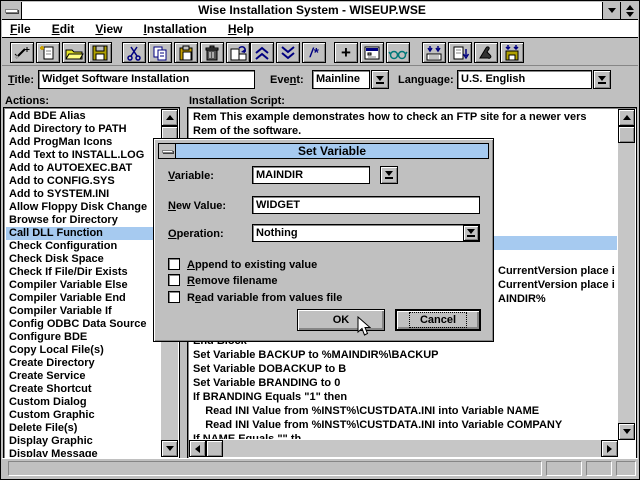 This screenshot has width=640, height=480. Describe the element at coordinates (186, 52) in the screenshot. I see `paste-button` at that location.